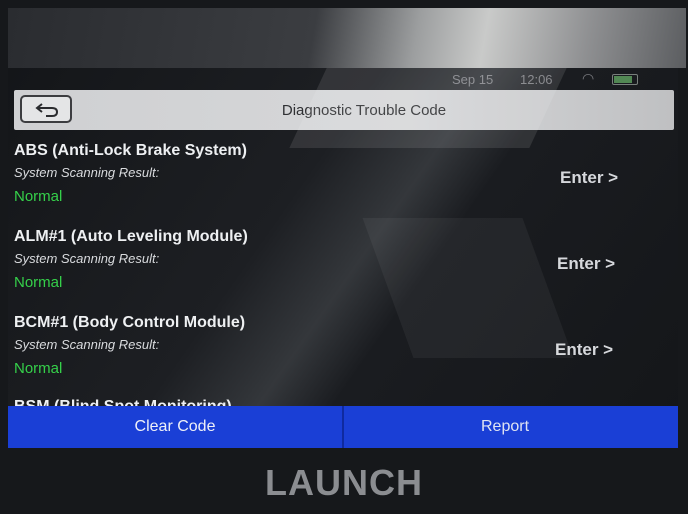 The height and width of the screenshot is (514, 688). Describe the element at coordinates (364, 110) in the screenshot. I see `page-title: Diagnostic Trouble Code` at that location.